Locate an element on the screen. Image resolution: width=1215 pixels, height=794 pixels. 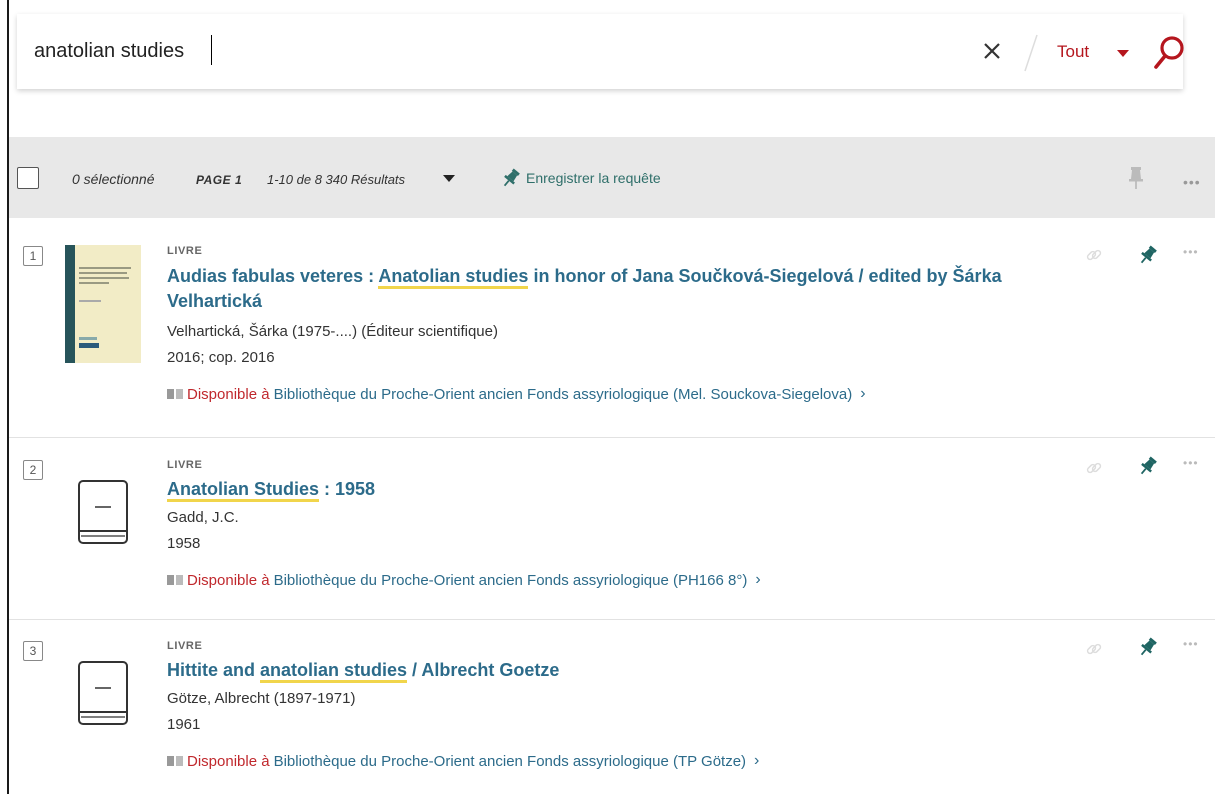
result-index: 2 is located at coordinates (33, 470).